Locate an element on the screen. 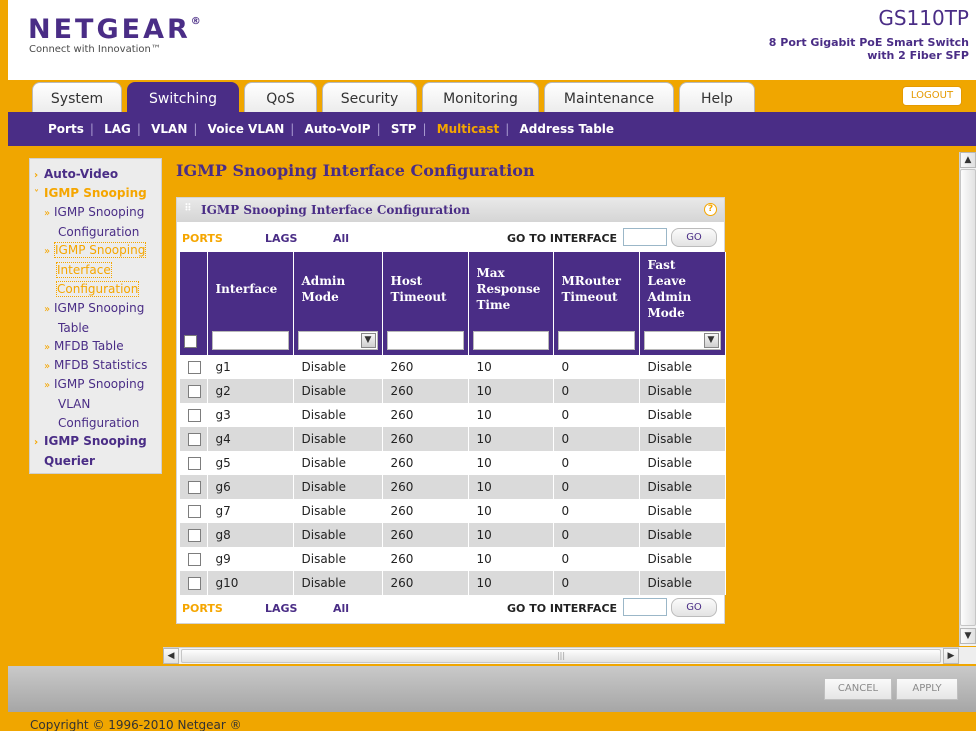 This screenshot has width=976, height=731. tab-system: System is located at coordinates (77, 97).